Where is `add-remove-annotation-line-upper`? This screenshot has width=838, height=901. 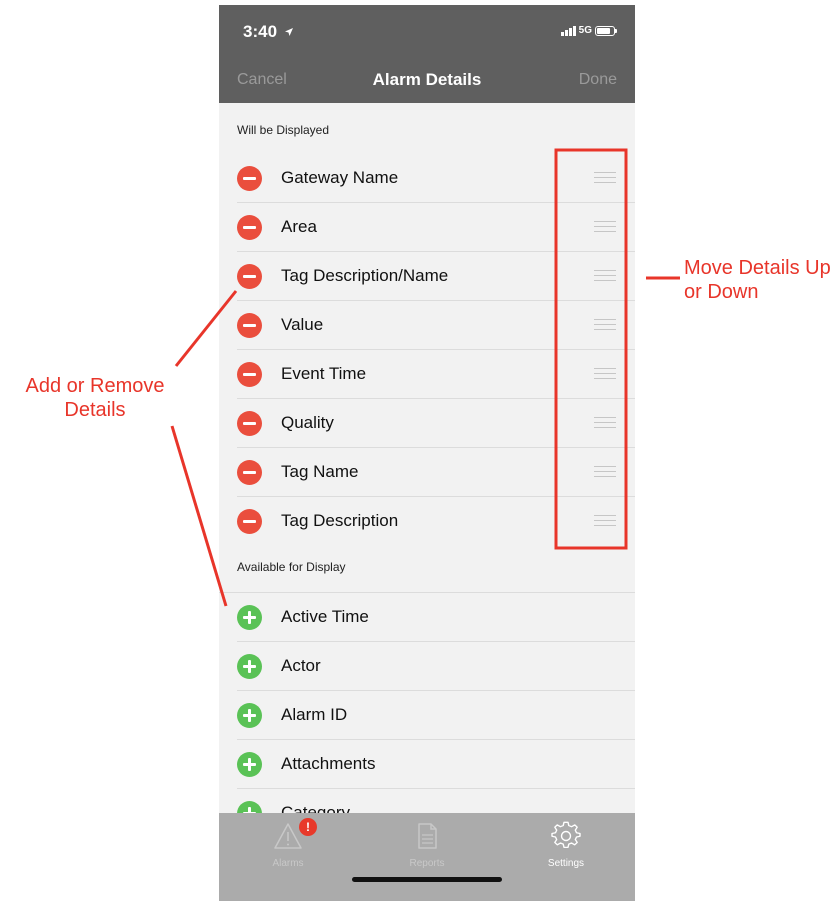
add-remove-annotation-line-upper is located at coordinates (206, 328).